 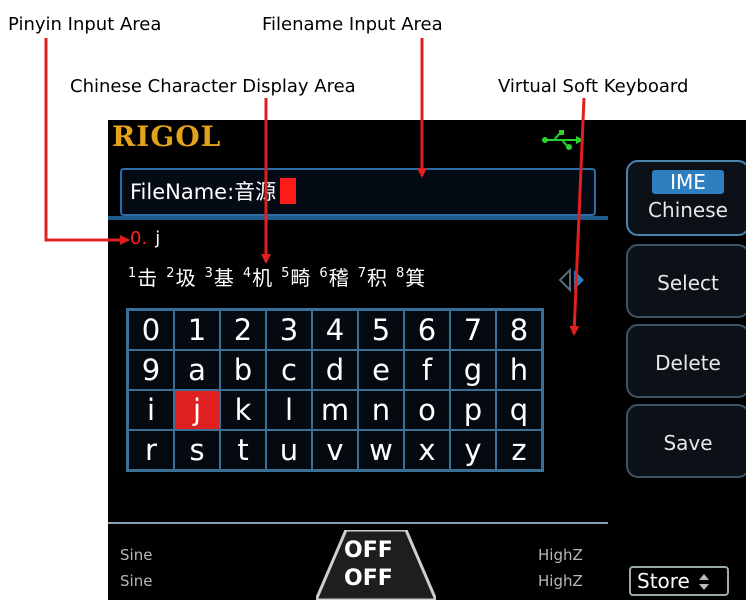 I want to click on key-t: t, so click(x=243, y=450).